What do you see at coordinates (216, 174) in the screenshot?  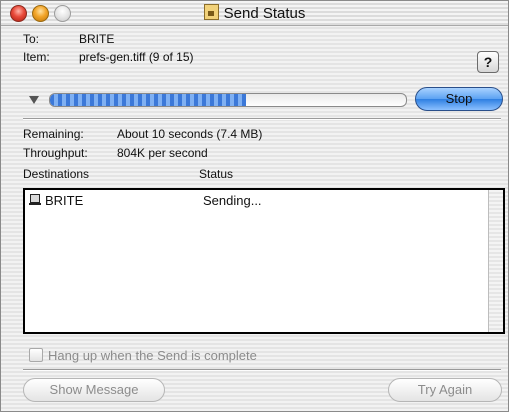 I see `column-header-status: Status` at bounding box center [216, 174].